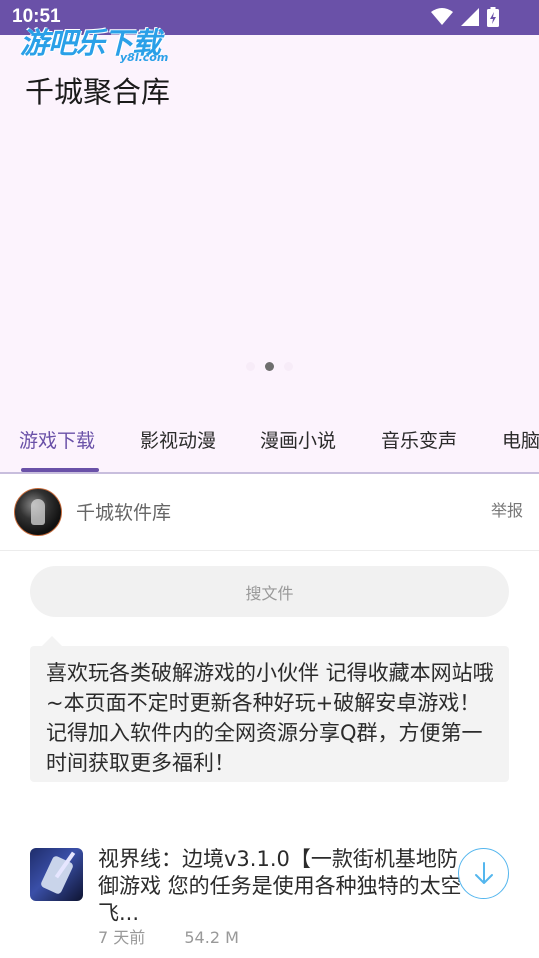 Image resolution: width=539 pixels, height=958 pixels. I want to click on avatar, so click(38, 512).